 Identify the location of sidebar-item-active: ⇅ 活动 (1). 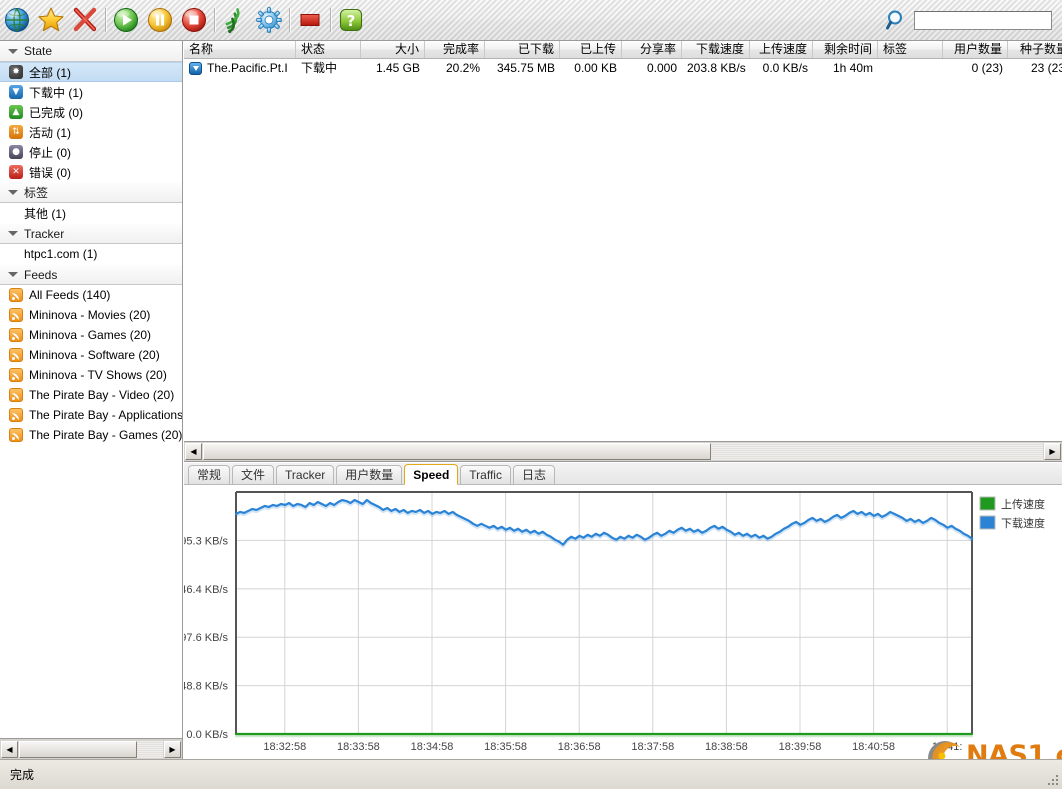
(91, 132).